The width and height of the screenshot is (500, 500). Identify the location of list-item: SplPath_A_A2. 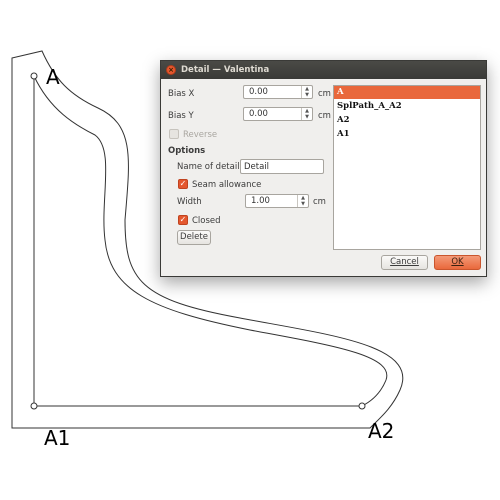
(407, 106).